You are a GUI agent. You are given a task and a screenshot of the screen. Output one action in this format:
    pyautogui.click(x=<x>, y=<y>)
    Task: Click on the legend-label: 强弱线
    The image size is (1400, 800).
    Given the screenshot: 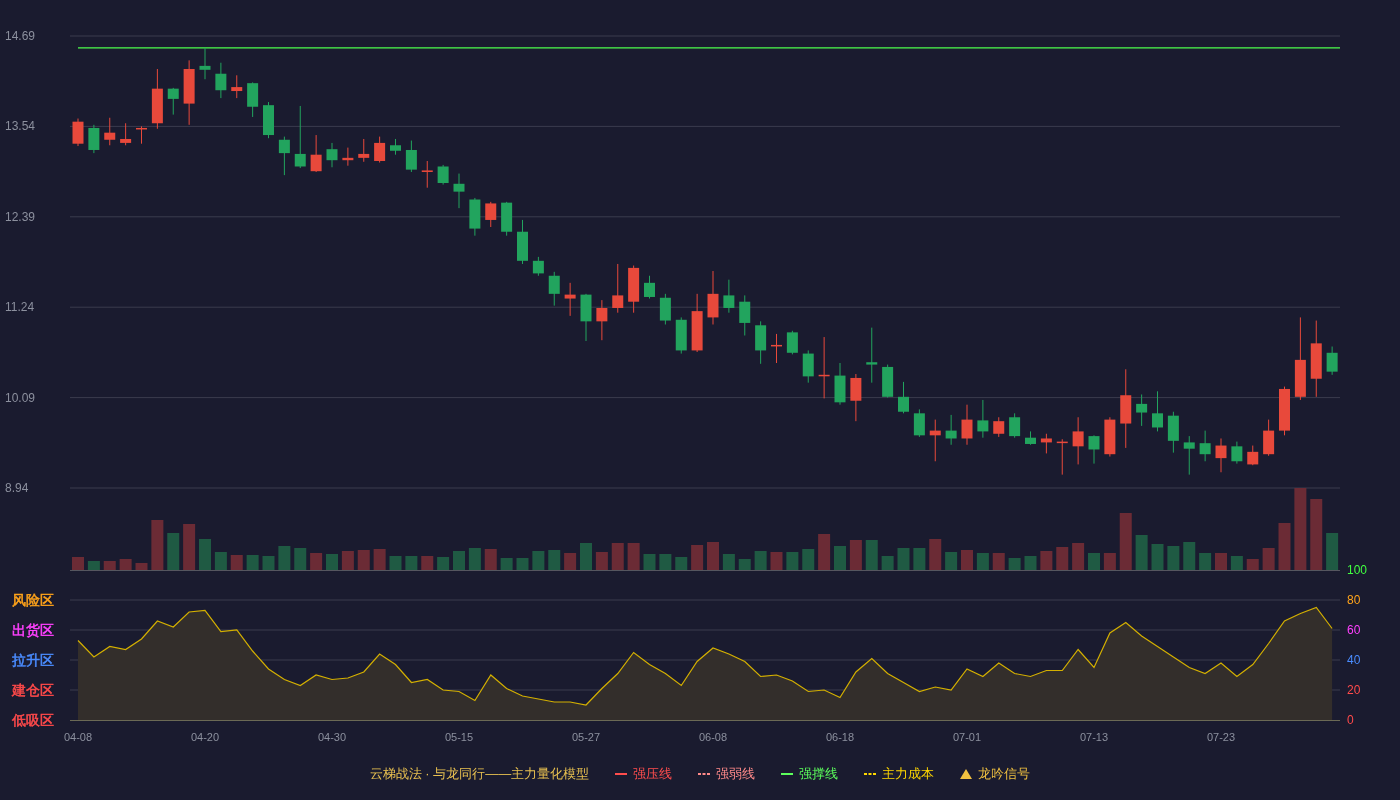 What is the action you would take?
    pyautogui.click(x=736, y=774)
    